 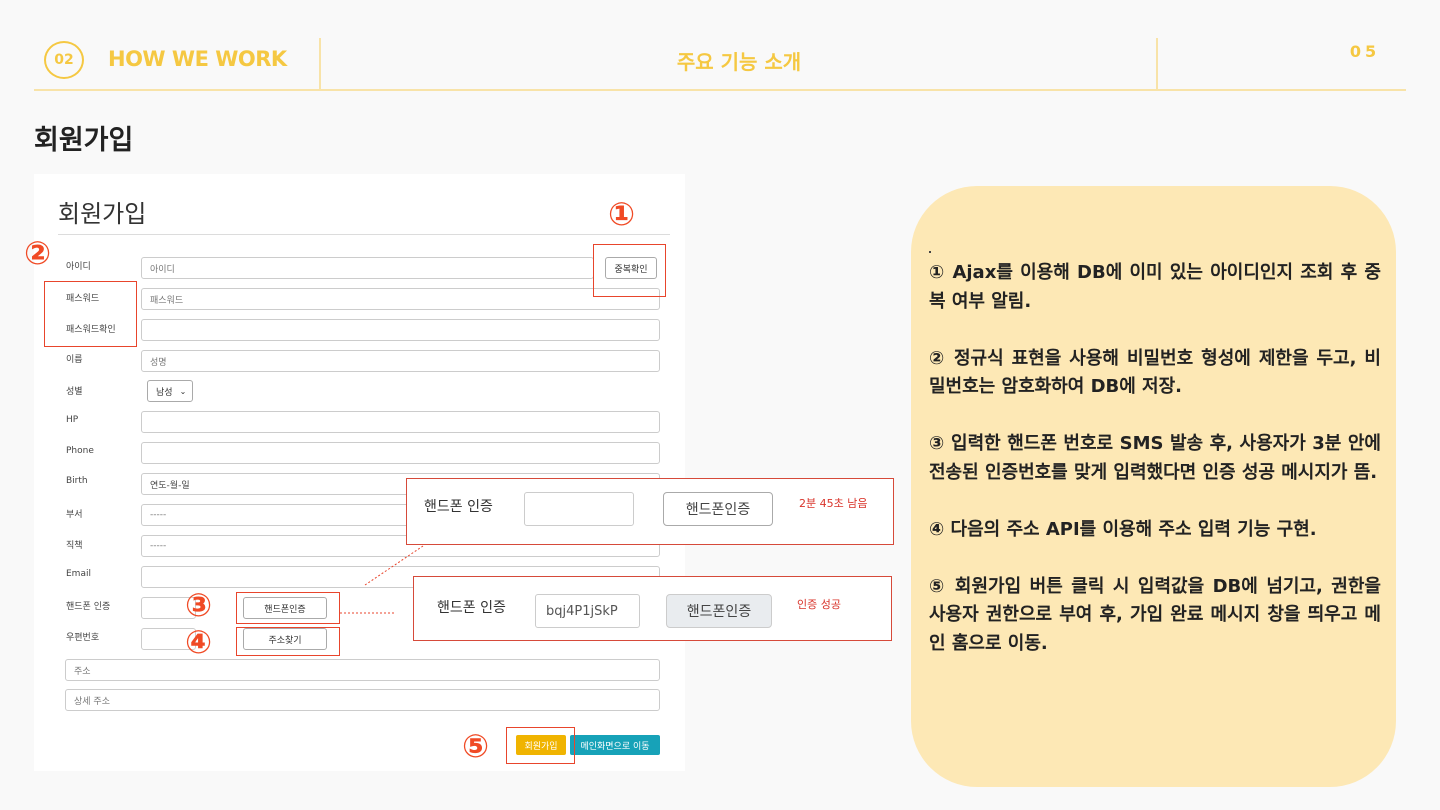 What do you see at coordinates (400, 330) in the screenshot?
I see `password-confirm-input` at bounding box center [400, 330].